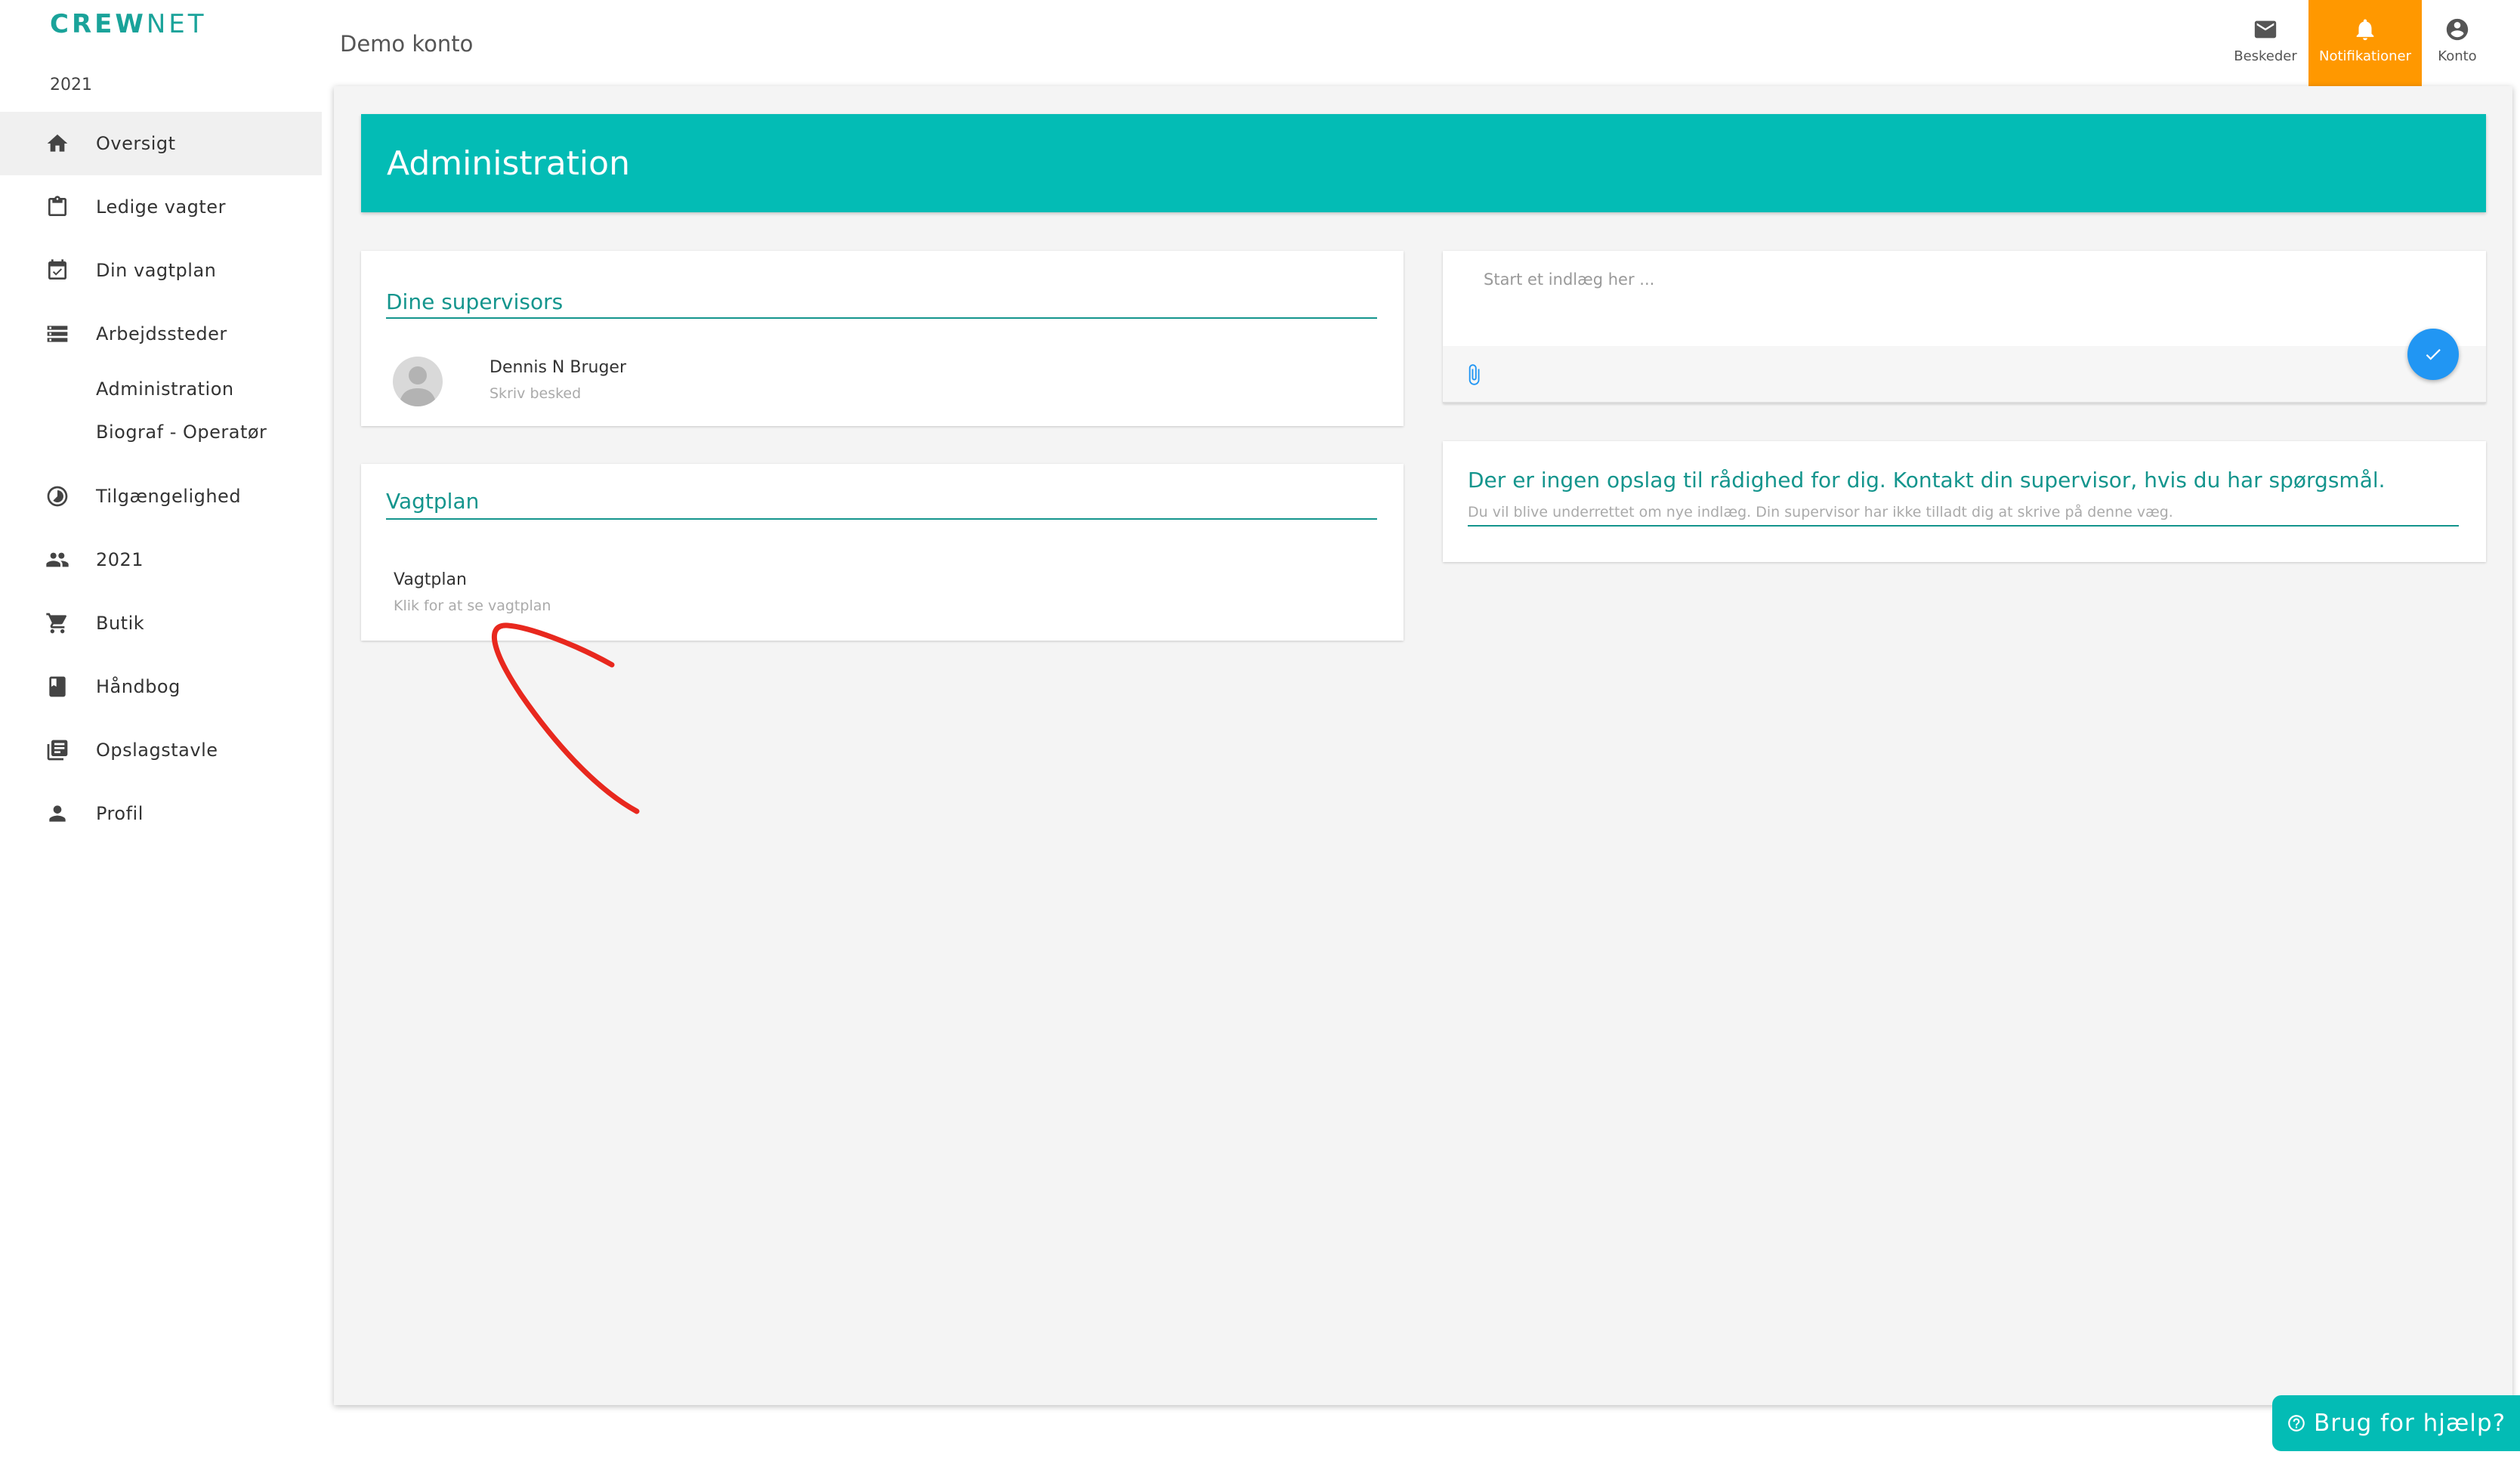 The image size is (2520, 1464). I want to click on sidebar-subitem-administration: Administration, so click(161, 388).